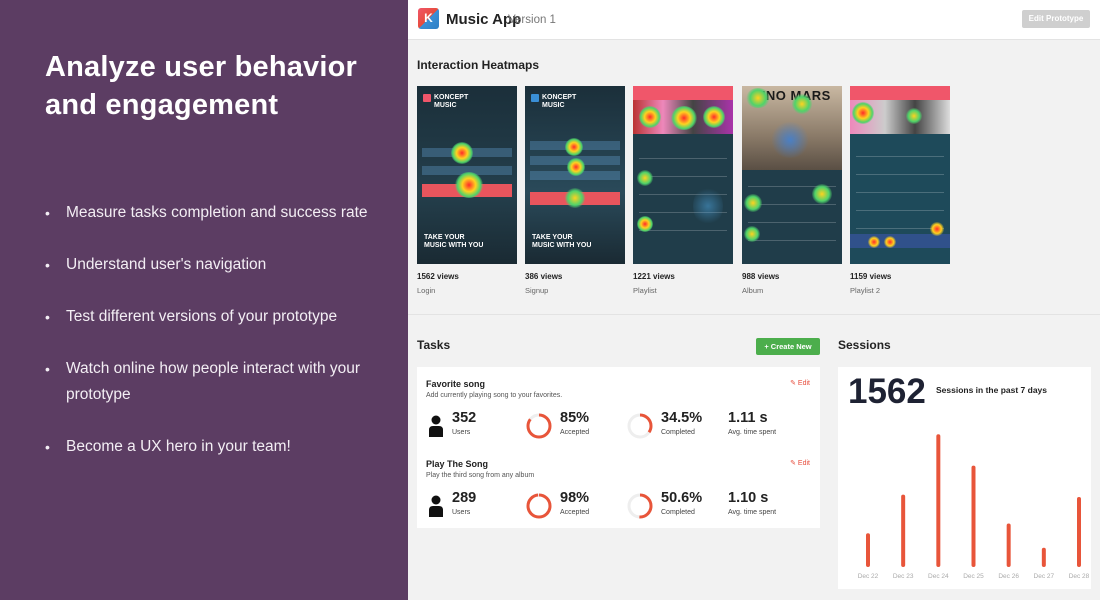  I want to click on sessions-x-tick-label: Dec 26, so click(1008, 576).